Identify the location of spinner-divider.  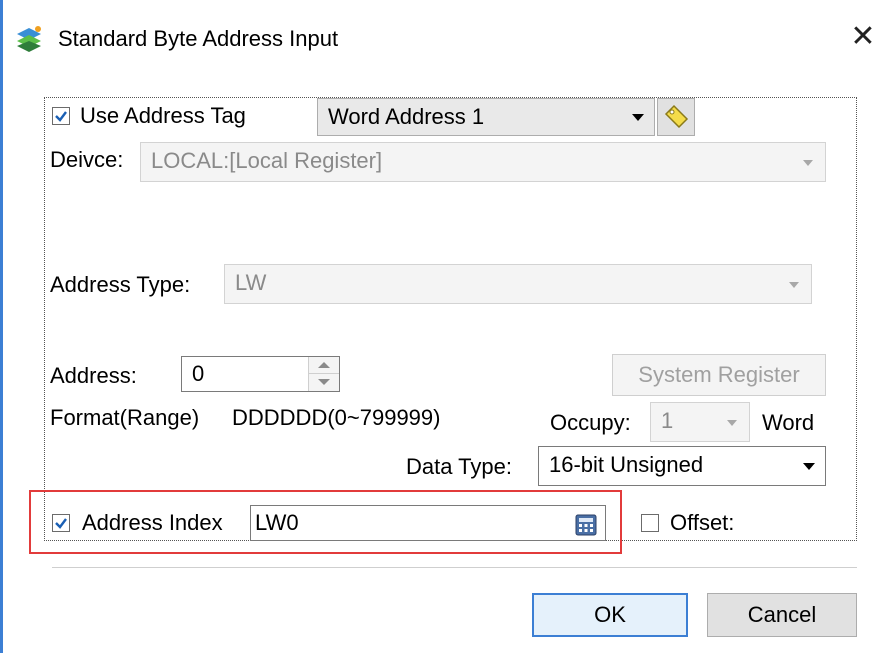
(324, 373).